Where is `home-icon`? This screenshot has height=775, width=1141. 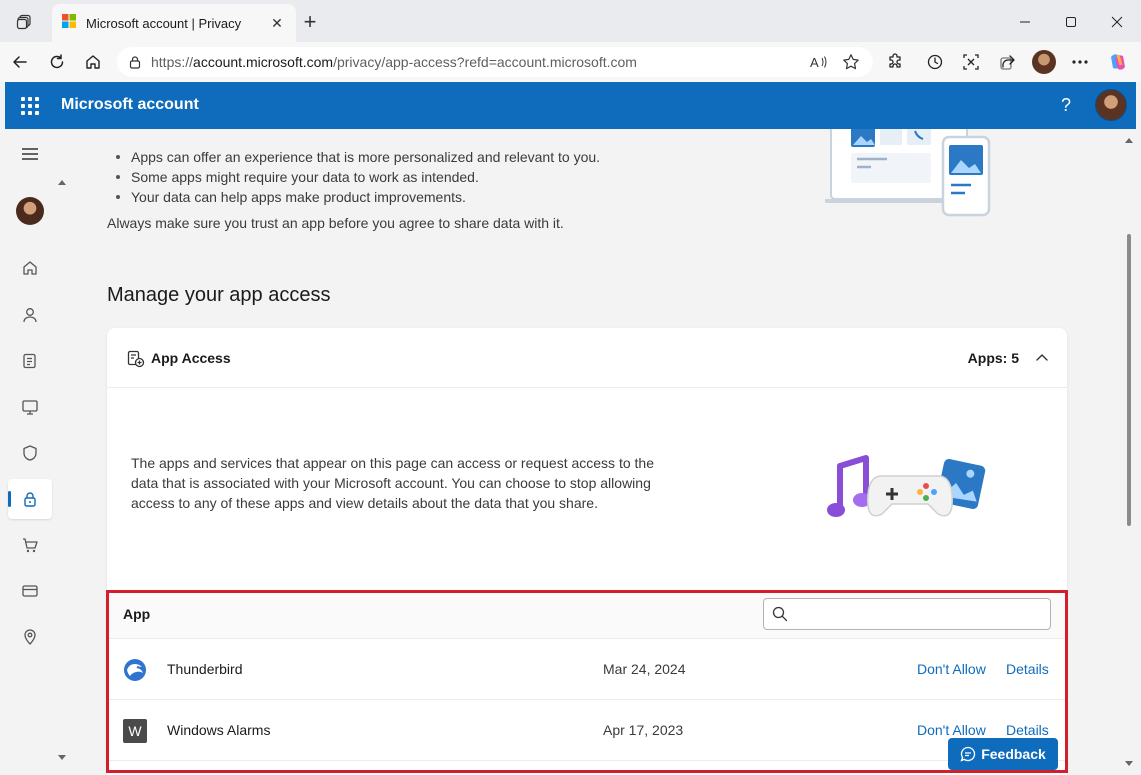 home-icon is located at coordinates (30, 268).